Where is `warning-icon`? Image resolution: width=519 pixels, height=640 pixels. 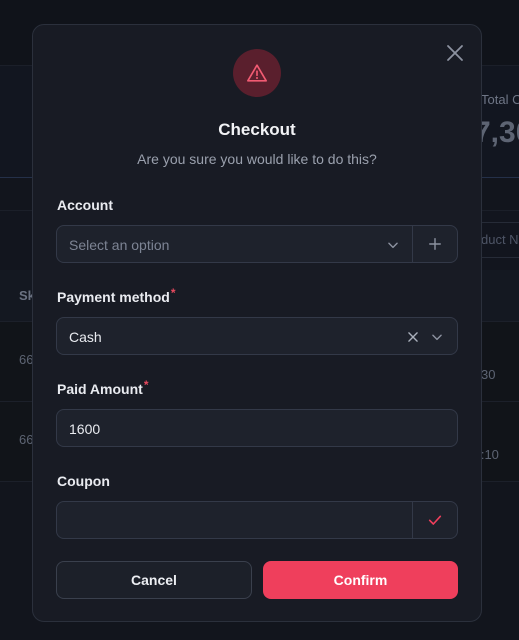 warning-icon is located at coordinates (257, 73).